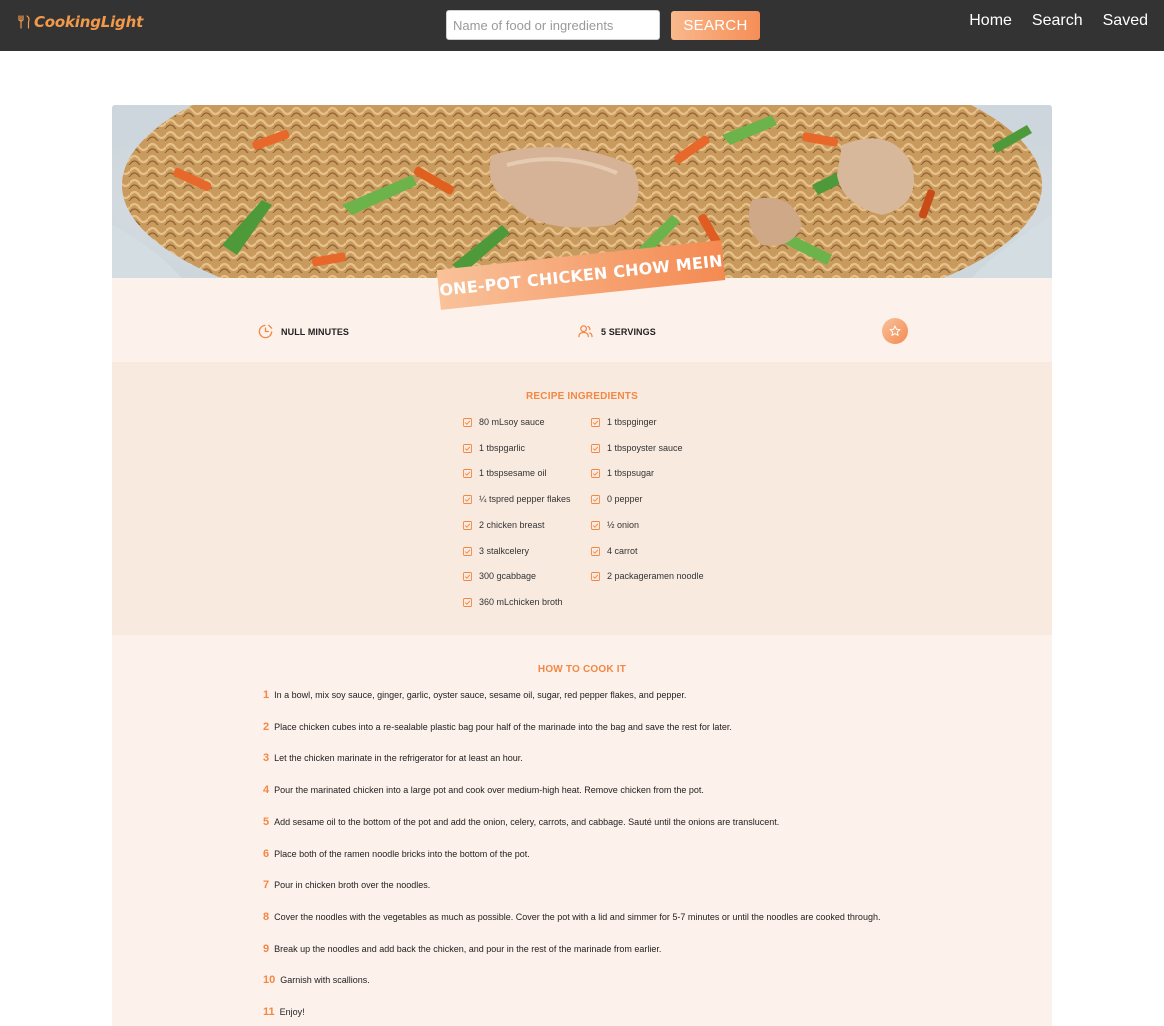 The width and height of the screenshot is (1164, 1026). What do you see at coordinates (623, 525) in the screenshot?
I see `ingredient-text: ½ onion` at bounding box center [623, 525].